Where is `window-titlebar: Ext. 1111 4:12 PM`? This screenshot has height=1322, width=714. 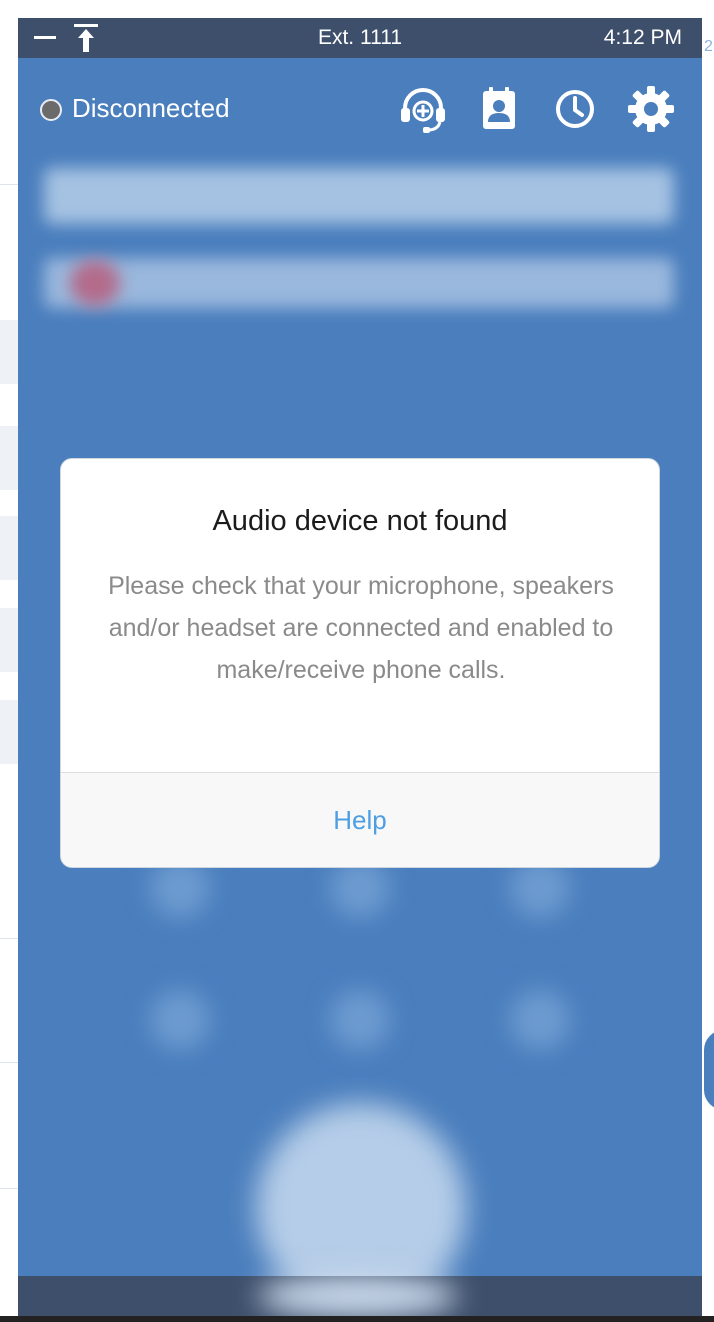 window-titlebar: Ext. 1111 4:12 PM is located at coordinates (360, 38).